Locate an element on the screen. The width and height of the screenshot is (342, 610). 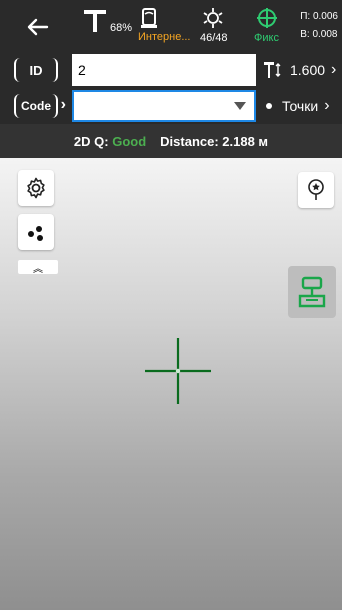
id-button: ID is located at coordinates (36, 70).